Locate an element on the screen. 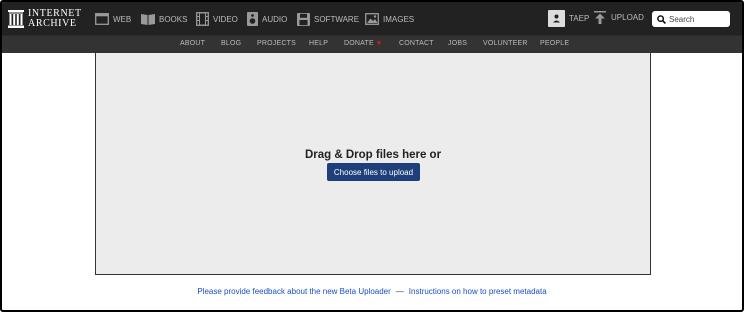 The height and width of the screenshot is (312, 744). logo-line-2: ARCHIVE is located at coordinates (52, 23).